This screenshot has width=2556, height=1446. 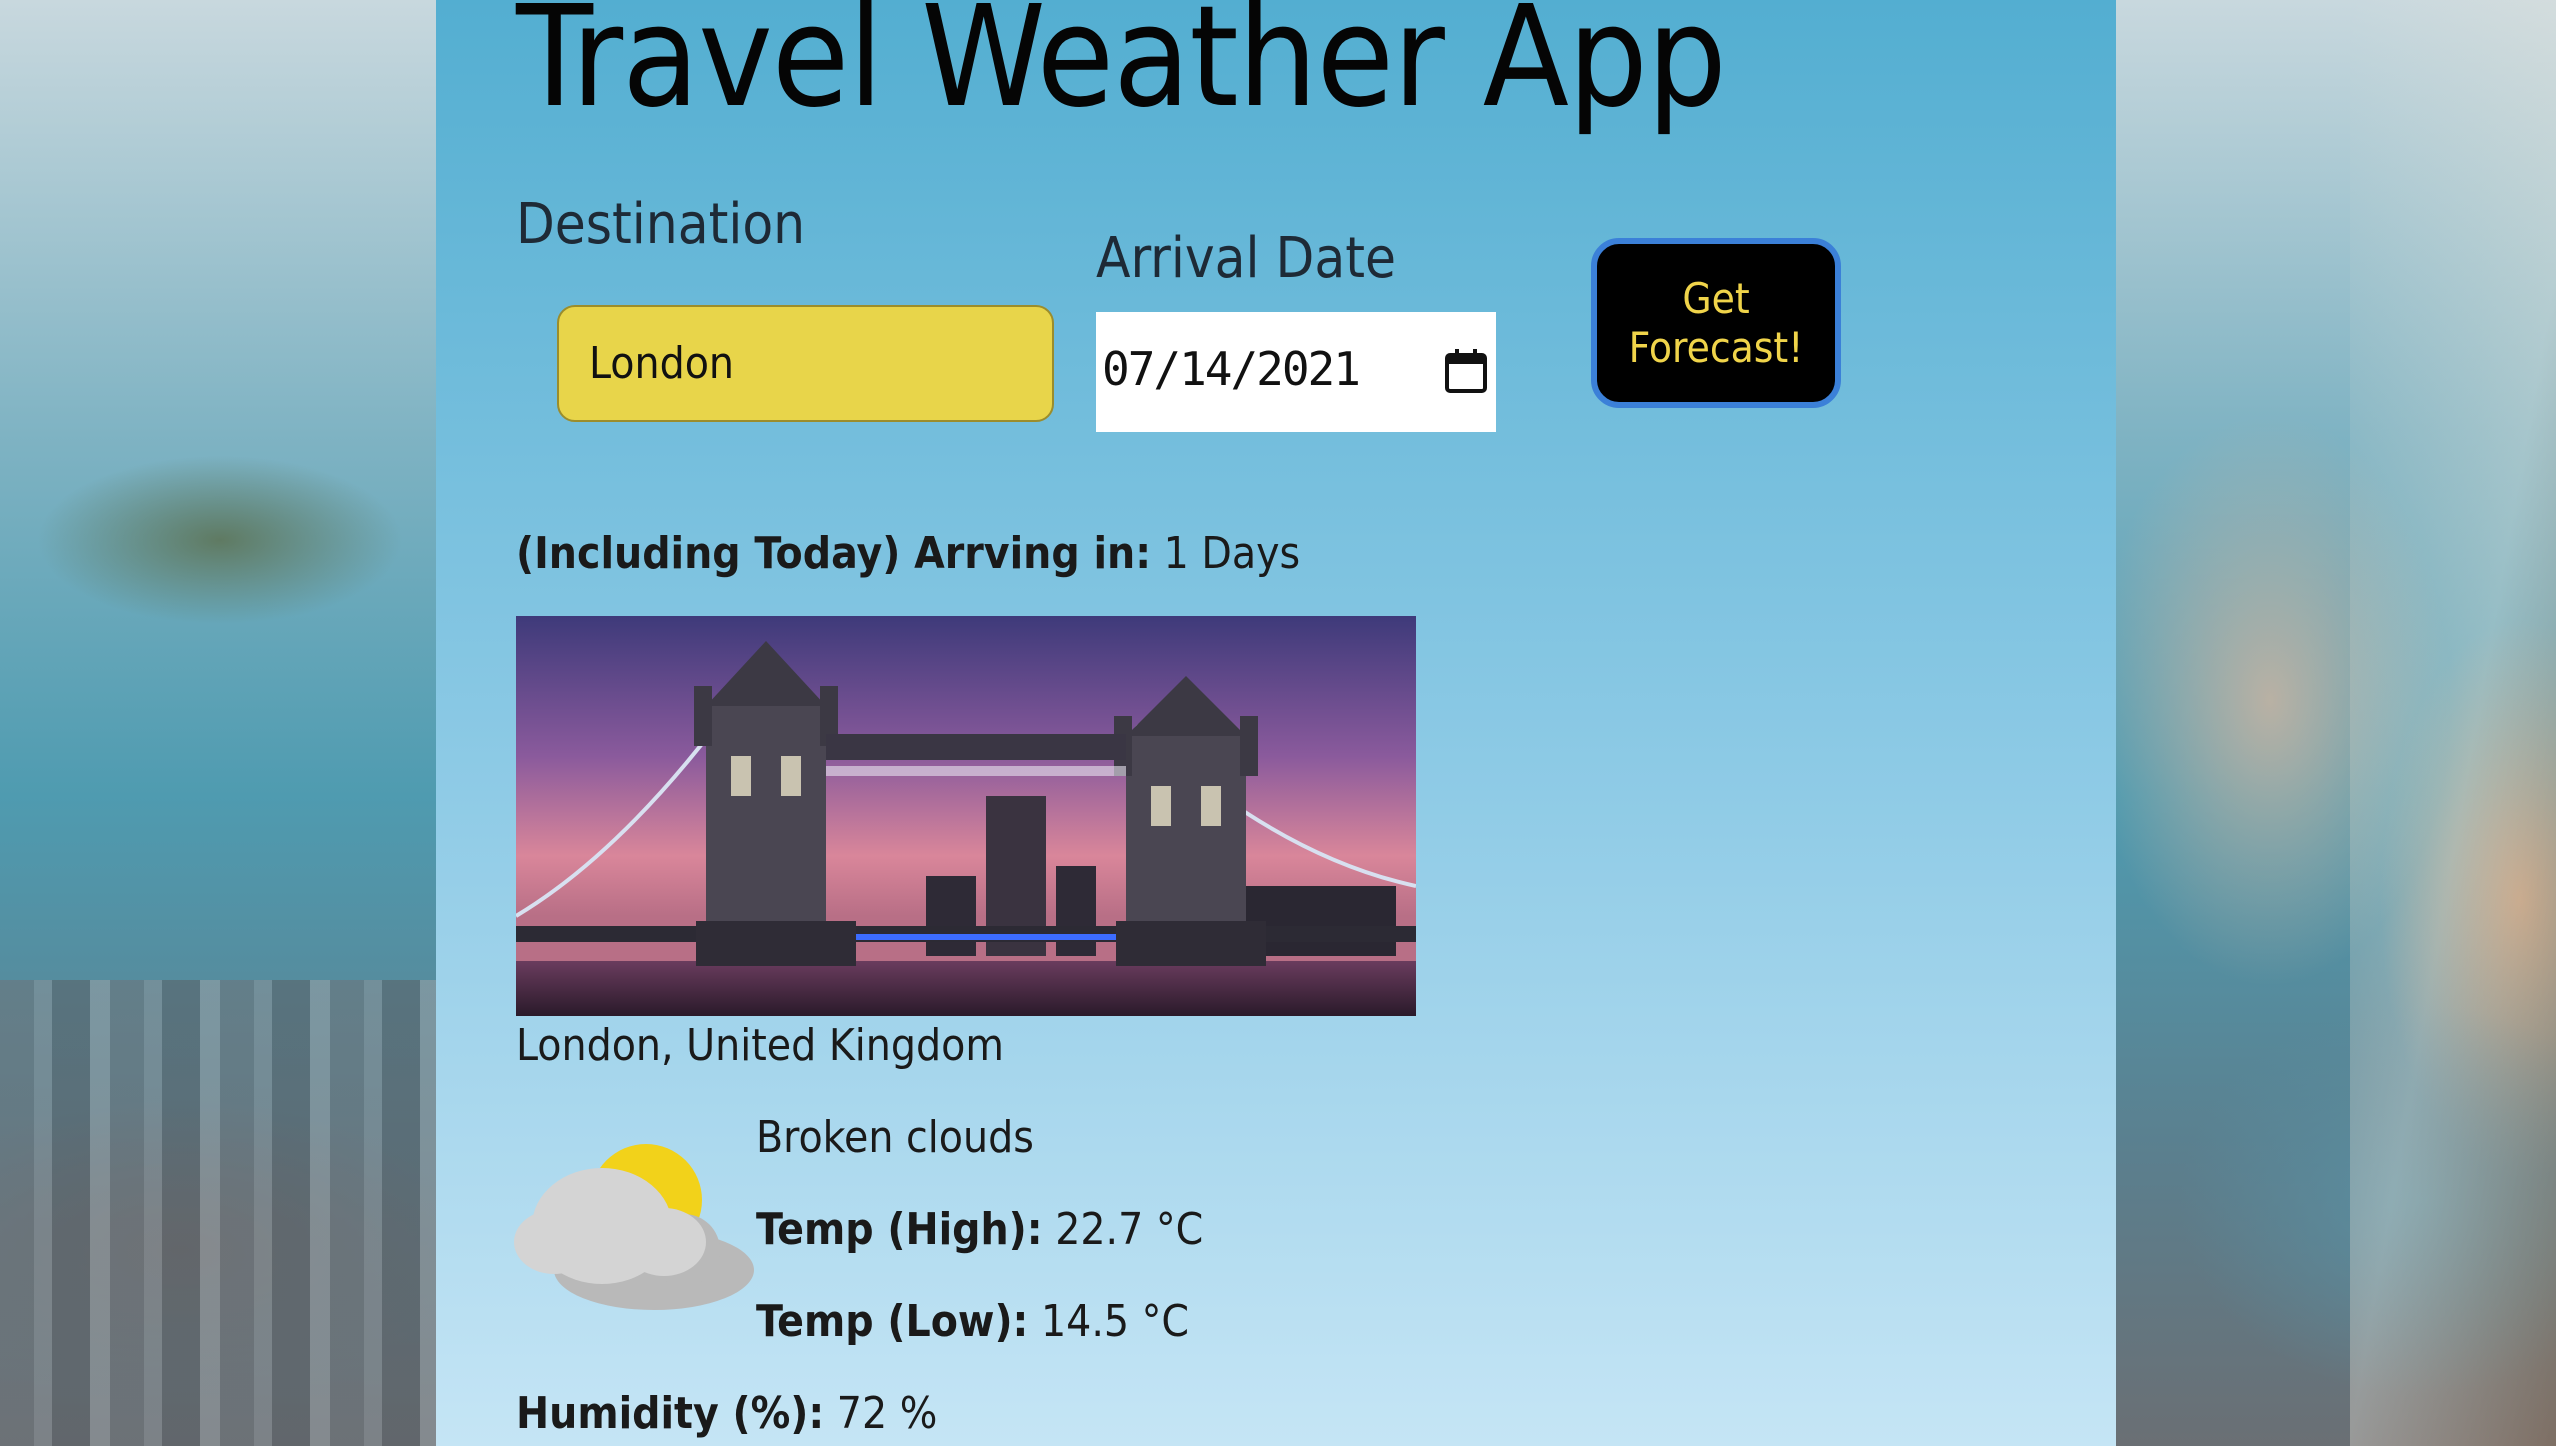 I want to click on arrival-date-value: 07/14/2021, so click(x=1231, y=369).